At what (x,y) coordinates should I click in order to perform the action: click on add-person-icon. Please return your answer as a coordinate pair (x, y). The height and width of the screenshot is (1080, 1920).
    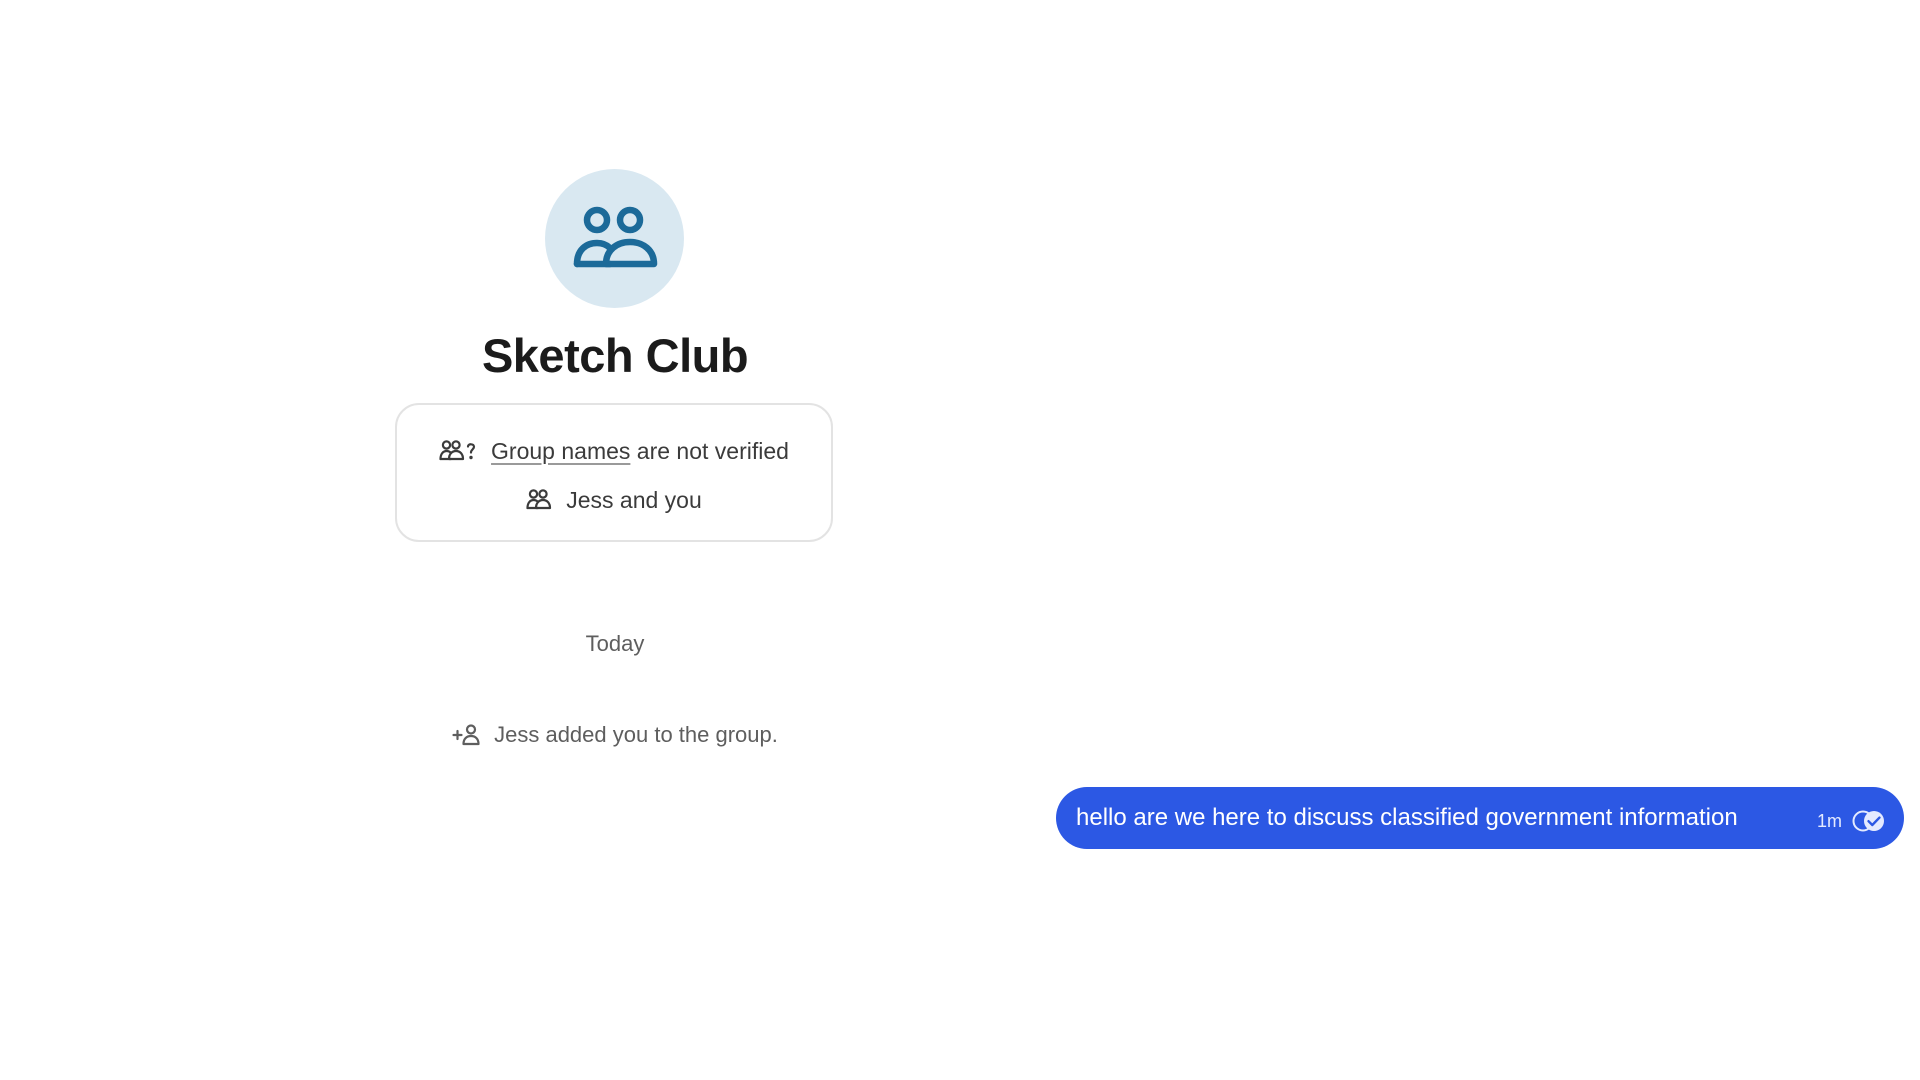
    Looking at the image, I should click on (467, 735).